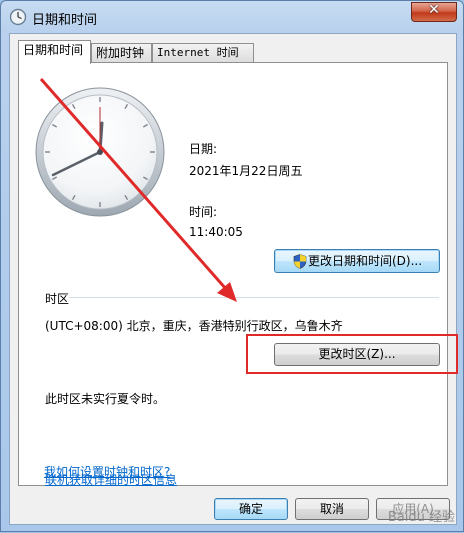  I want to click on time-value: 11:40:05, so click(216, 232).